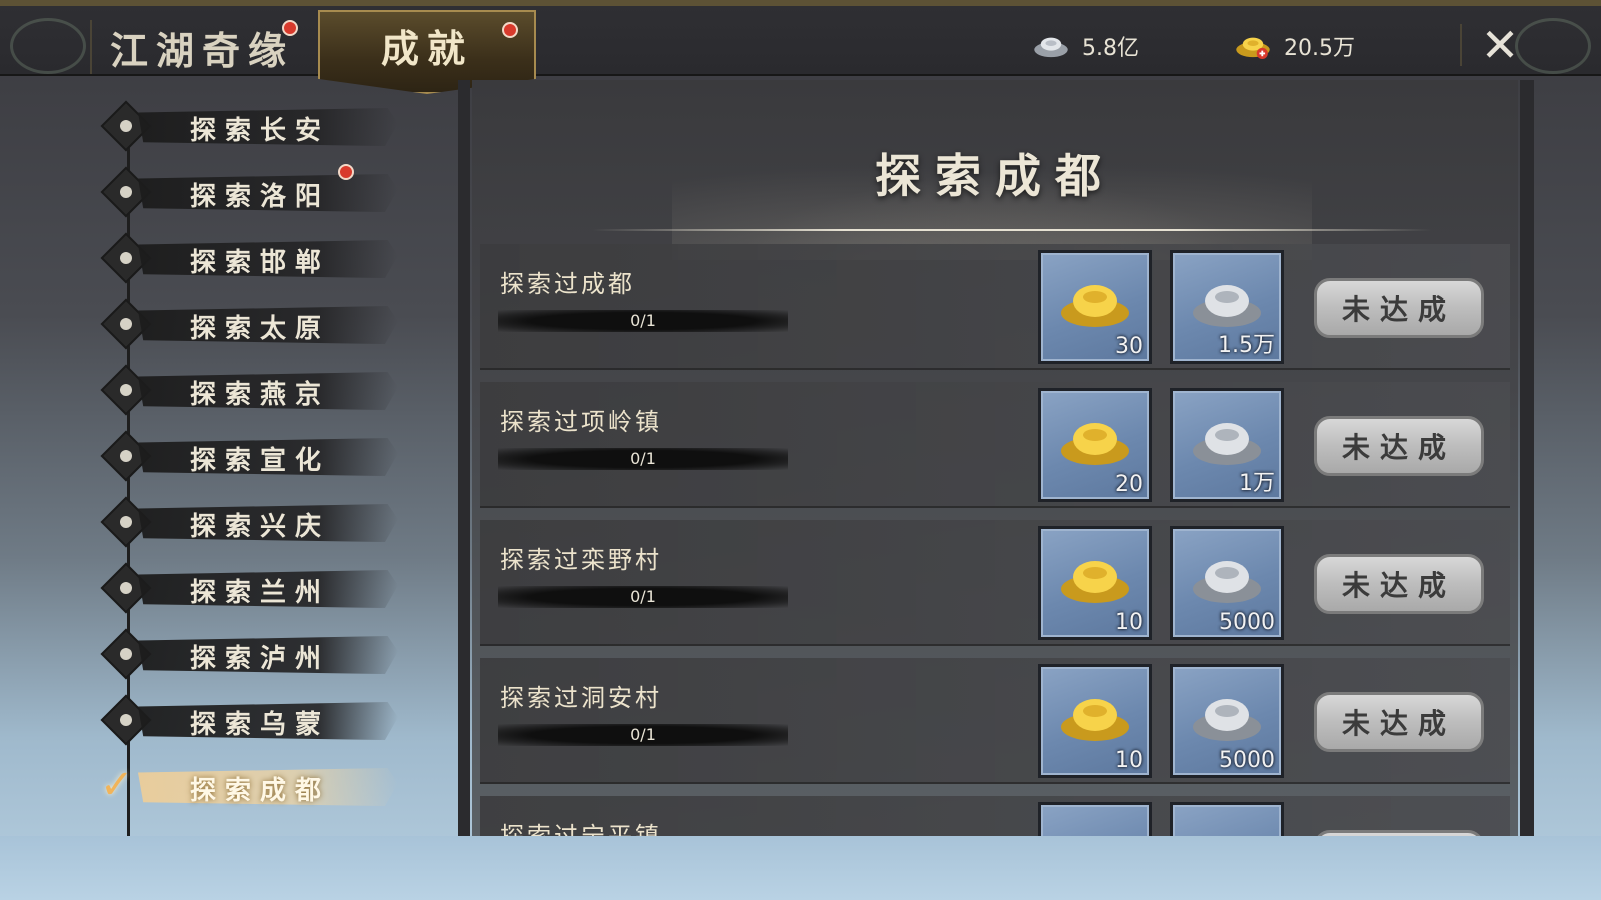 This screenshot has height=900, width=1601. What do you see at coordinates (995, 583) in the screenshot?
I see `achievement-row: 探索过栾野村 0/1 10 5000 未达成` at bounding box center [995, 583].